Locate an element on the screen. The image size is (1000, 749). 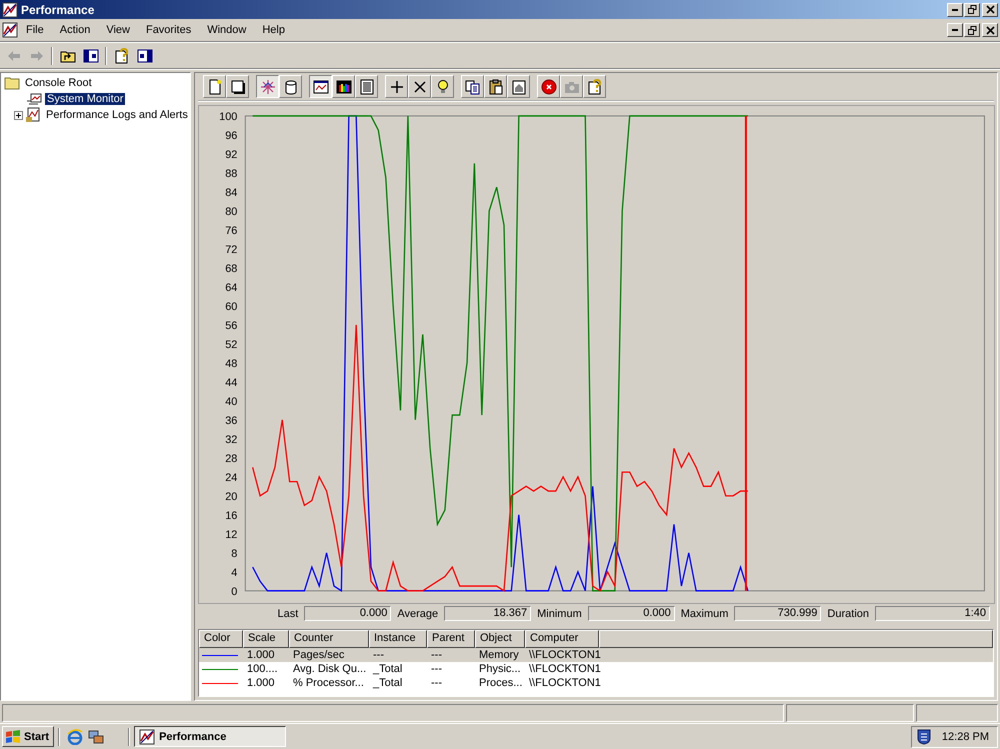
properties-icon is located at coordinates (518, 86).